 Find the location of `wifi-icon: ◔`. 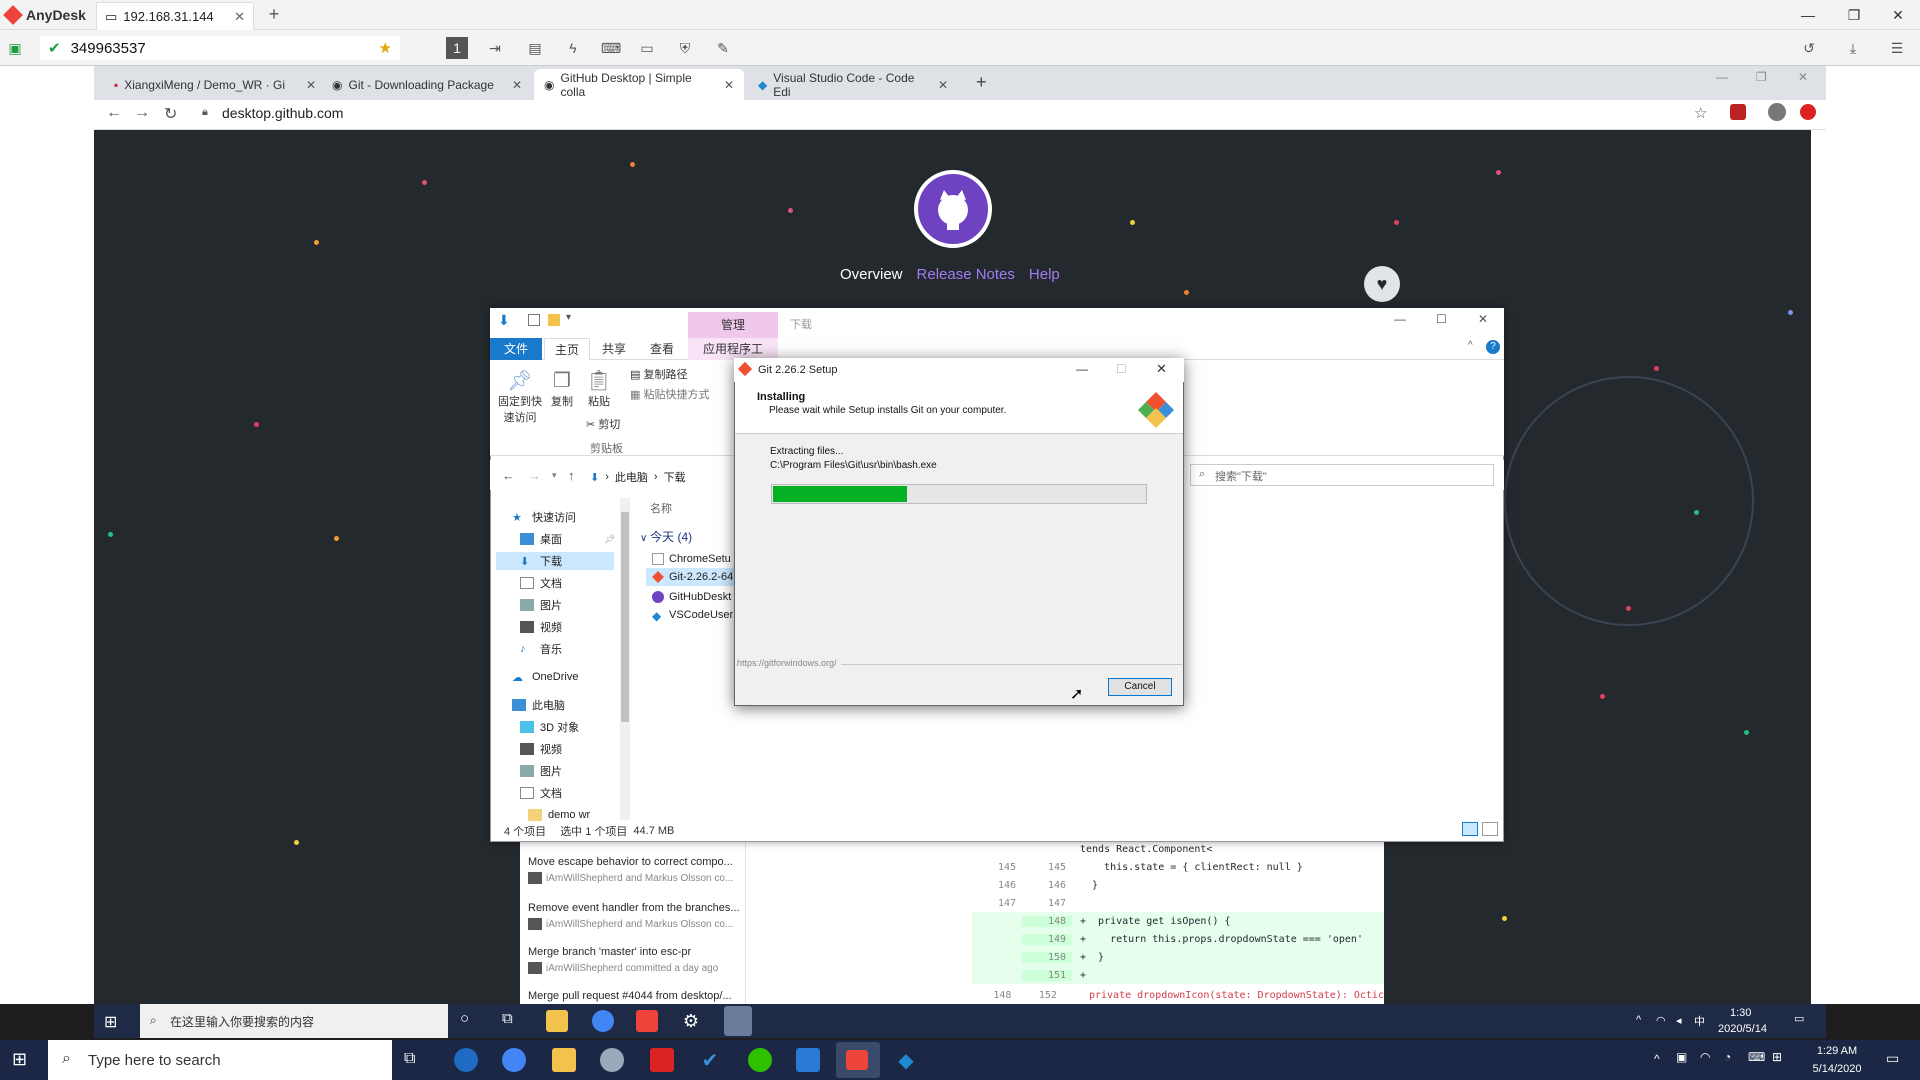

wifi-icon: ◔ is located at coordinates (1727, 1057).